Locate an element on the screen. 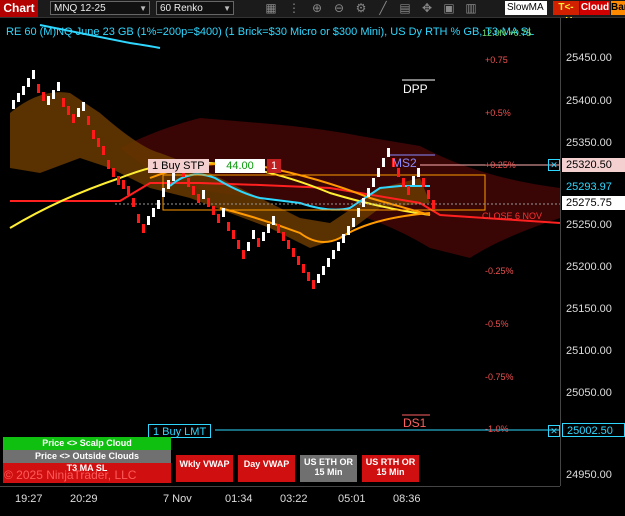  instrument-select: MNQ 12-25 ▼ is located at coordinates (100, 8).